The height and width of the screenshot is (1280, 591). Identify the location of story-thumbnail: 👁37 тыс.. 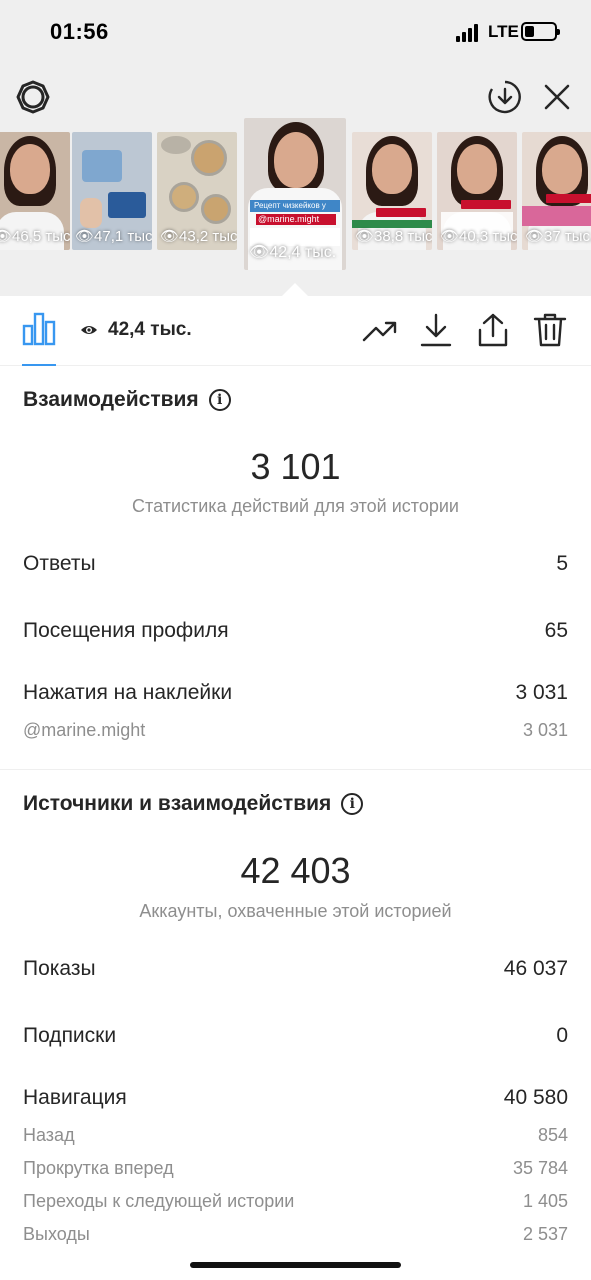
(556, 191).